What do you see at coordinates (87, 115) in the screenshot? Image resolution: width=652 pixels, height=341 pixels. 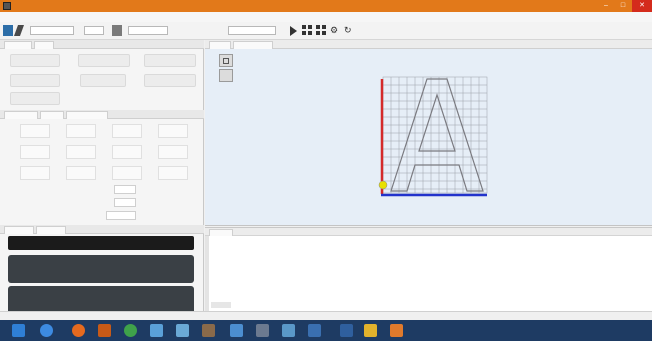 I see `tab-controller` at bounding box center [87, 115].